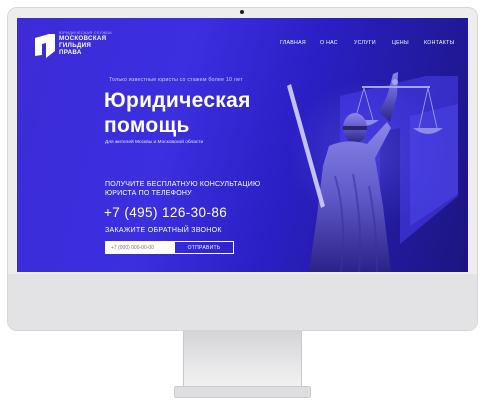 This screenshot has height=407, width=485. Describe the element at coordinates (148, 193) in the screenshot. I see `cta-text-line2: ЮРИСТА ПО ТЕЛЕФОНУ` at that location.